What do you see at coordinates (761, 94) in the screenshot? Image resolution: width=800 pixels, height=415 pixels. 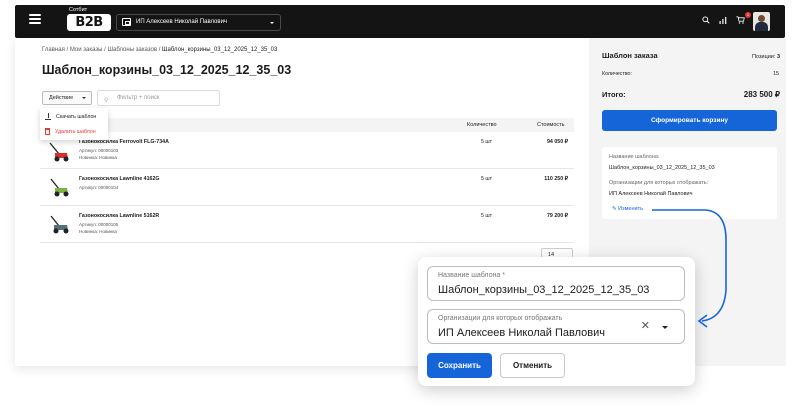 I see `summary-total-value: 283 500 ₽` at bounding box center [761, 94].